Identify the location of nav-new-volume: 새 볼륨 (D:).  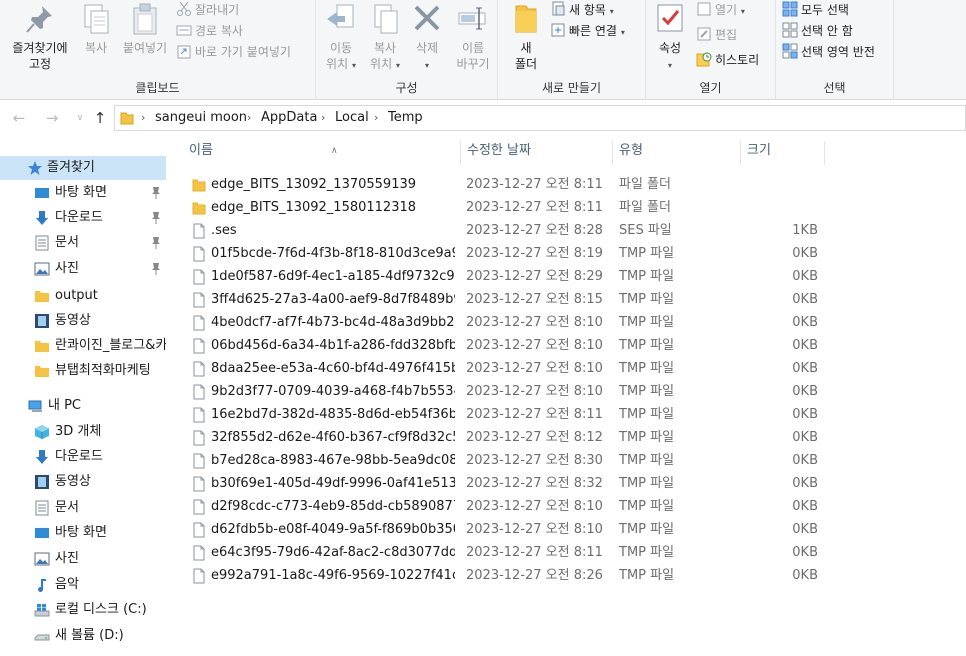
(83, 636).